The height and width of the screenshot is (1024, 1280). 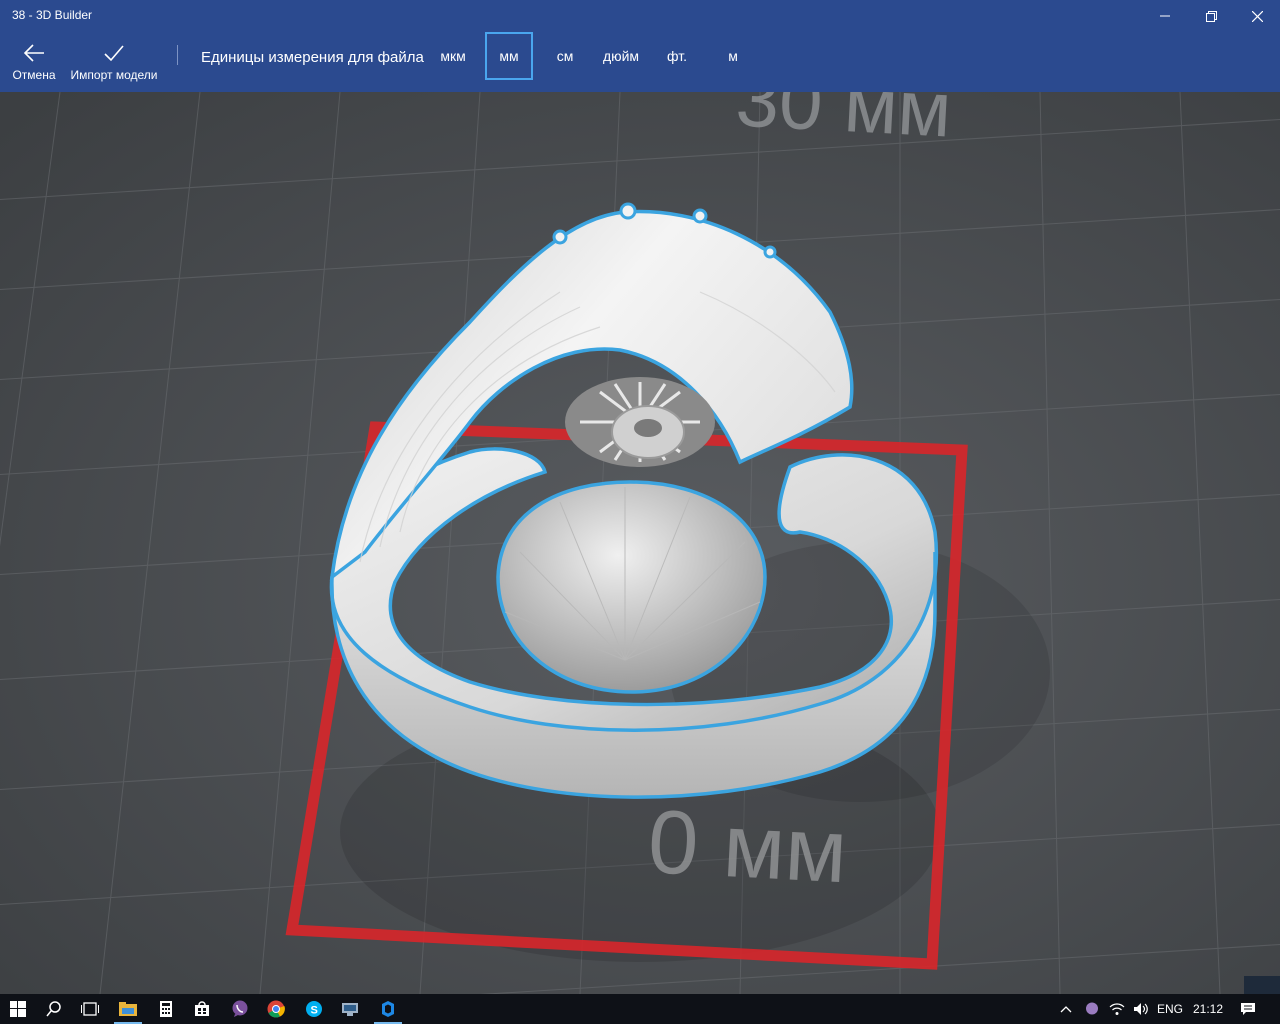 I want to click on task-view-button, so click(x=90, y=1009).